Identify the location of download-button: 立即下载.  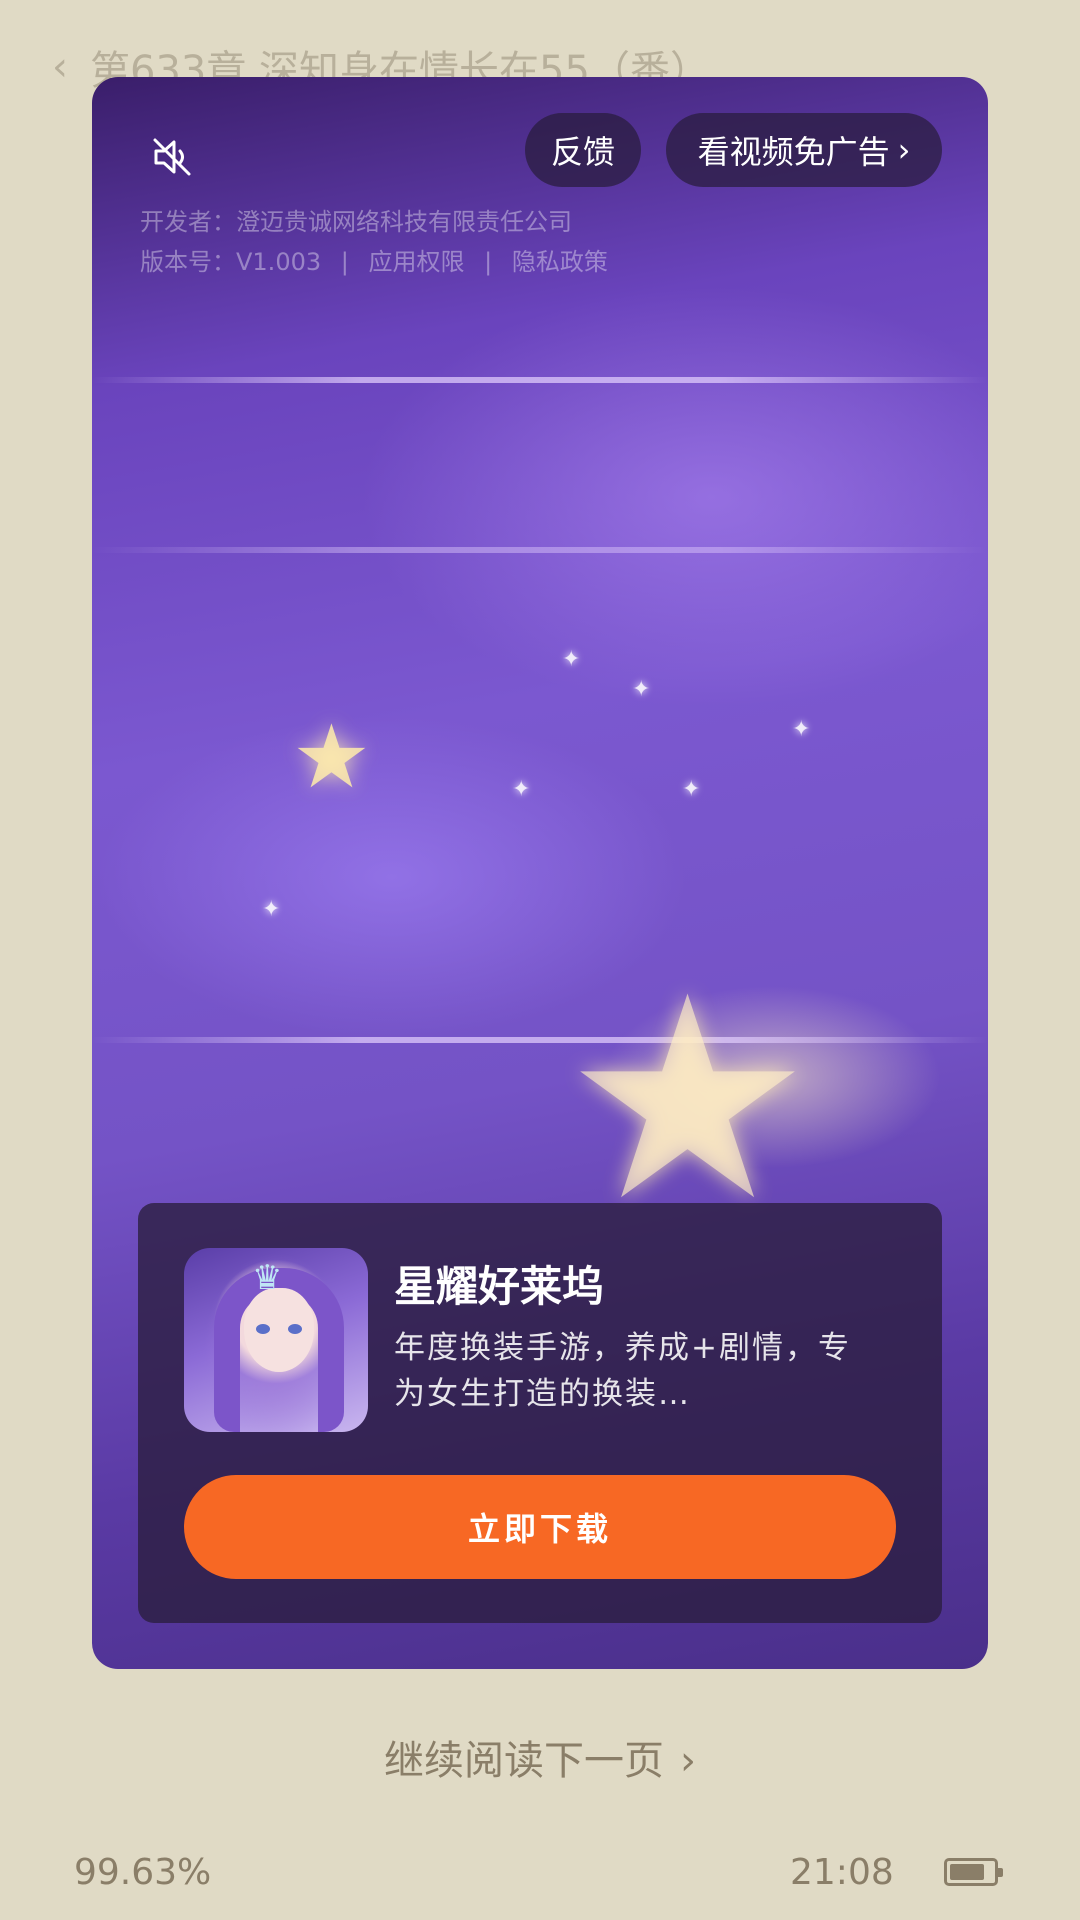
(540, 1527).